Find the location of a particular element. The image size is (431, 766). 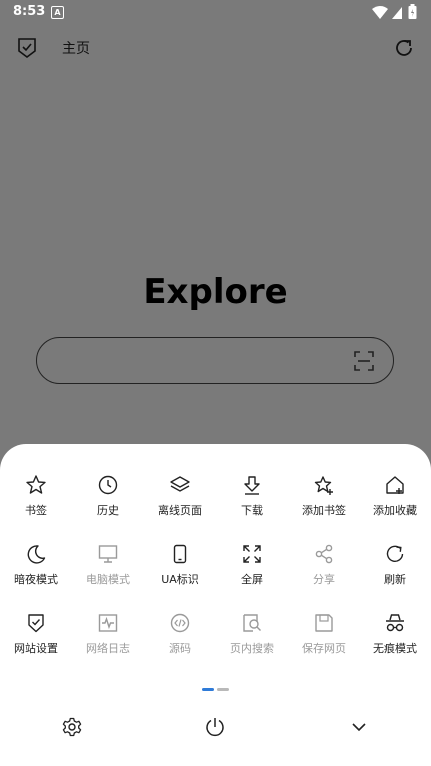

menu-label: 网络日志 is located at coordinates (108, 648).